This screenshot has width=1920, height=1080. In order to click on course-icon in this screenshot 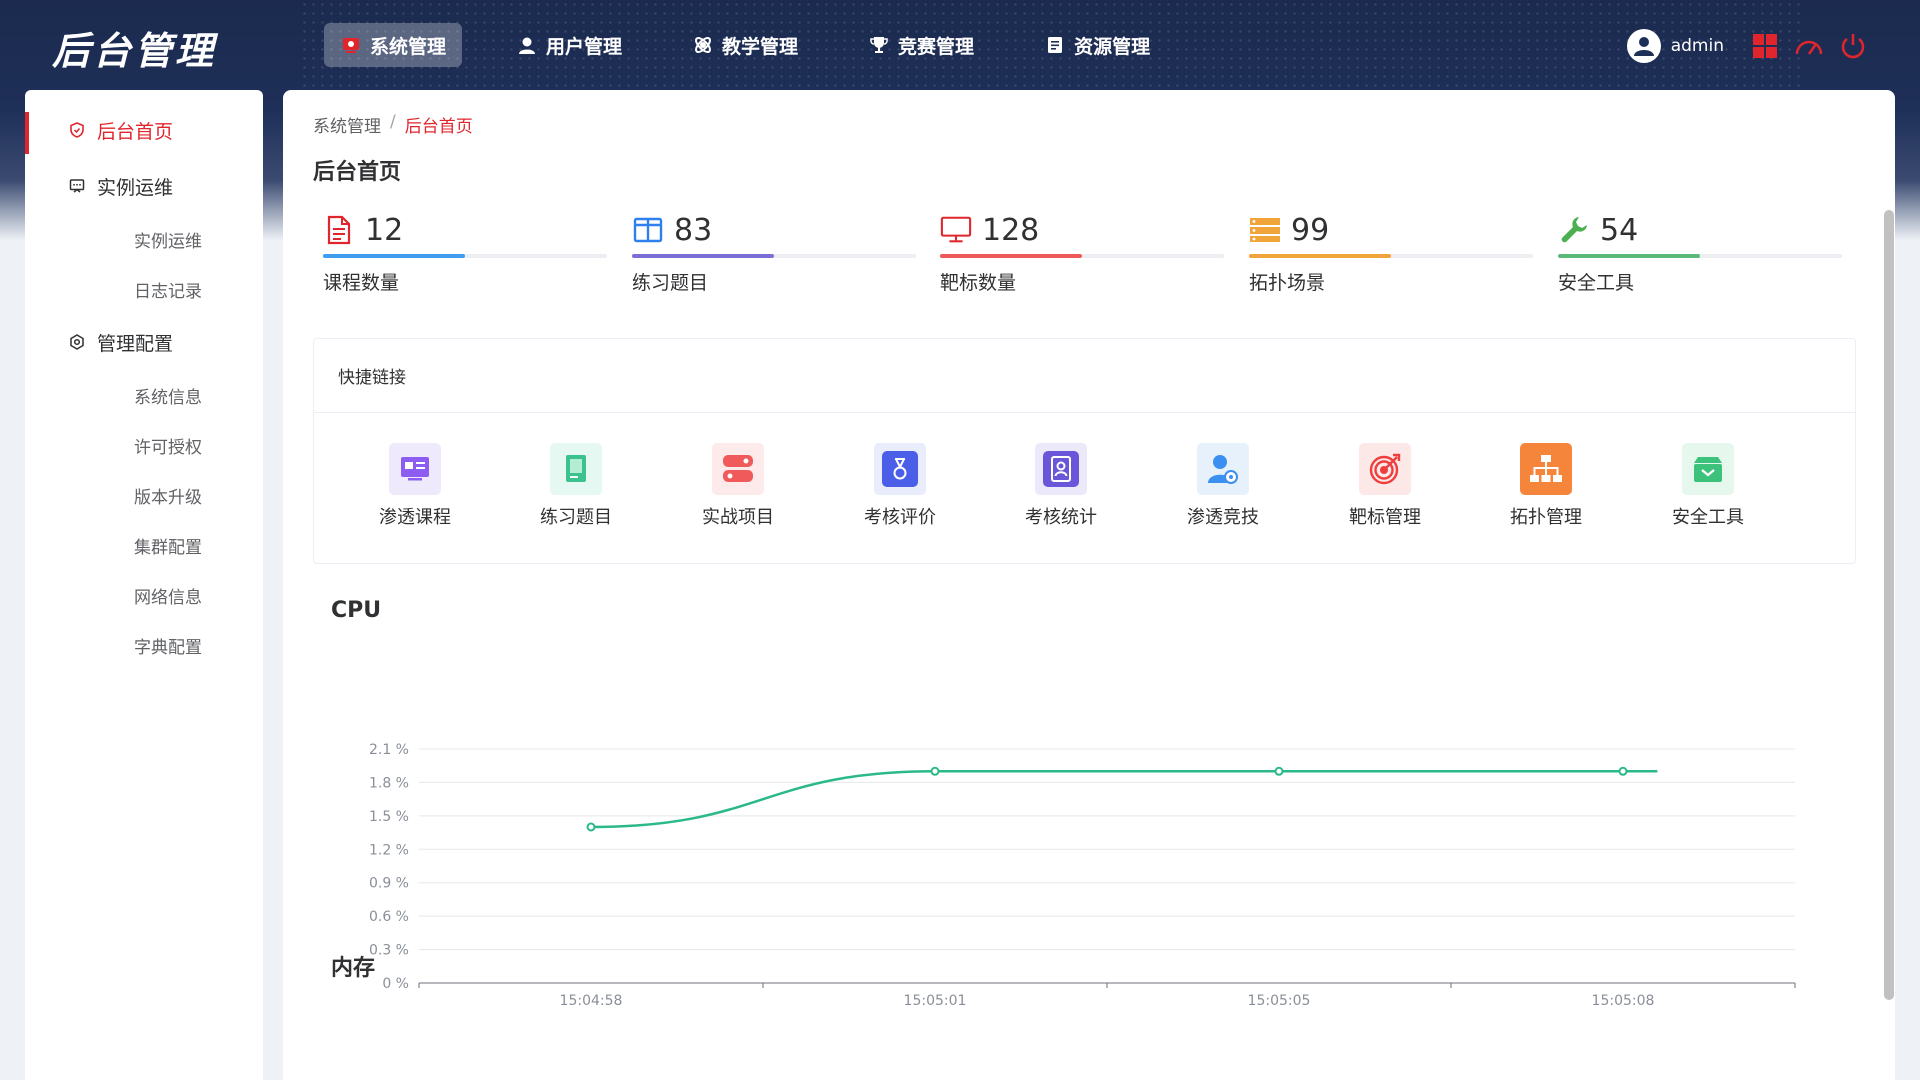, I will do `click(415, 469)`.